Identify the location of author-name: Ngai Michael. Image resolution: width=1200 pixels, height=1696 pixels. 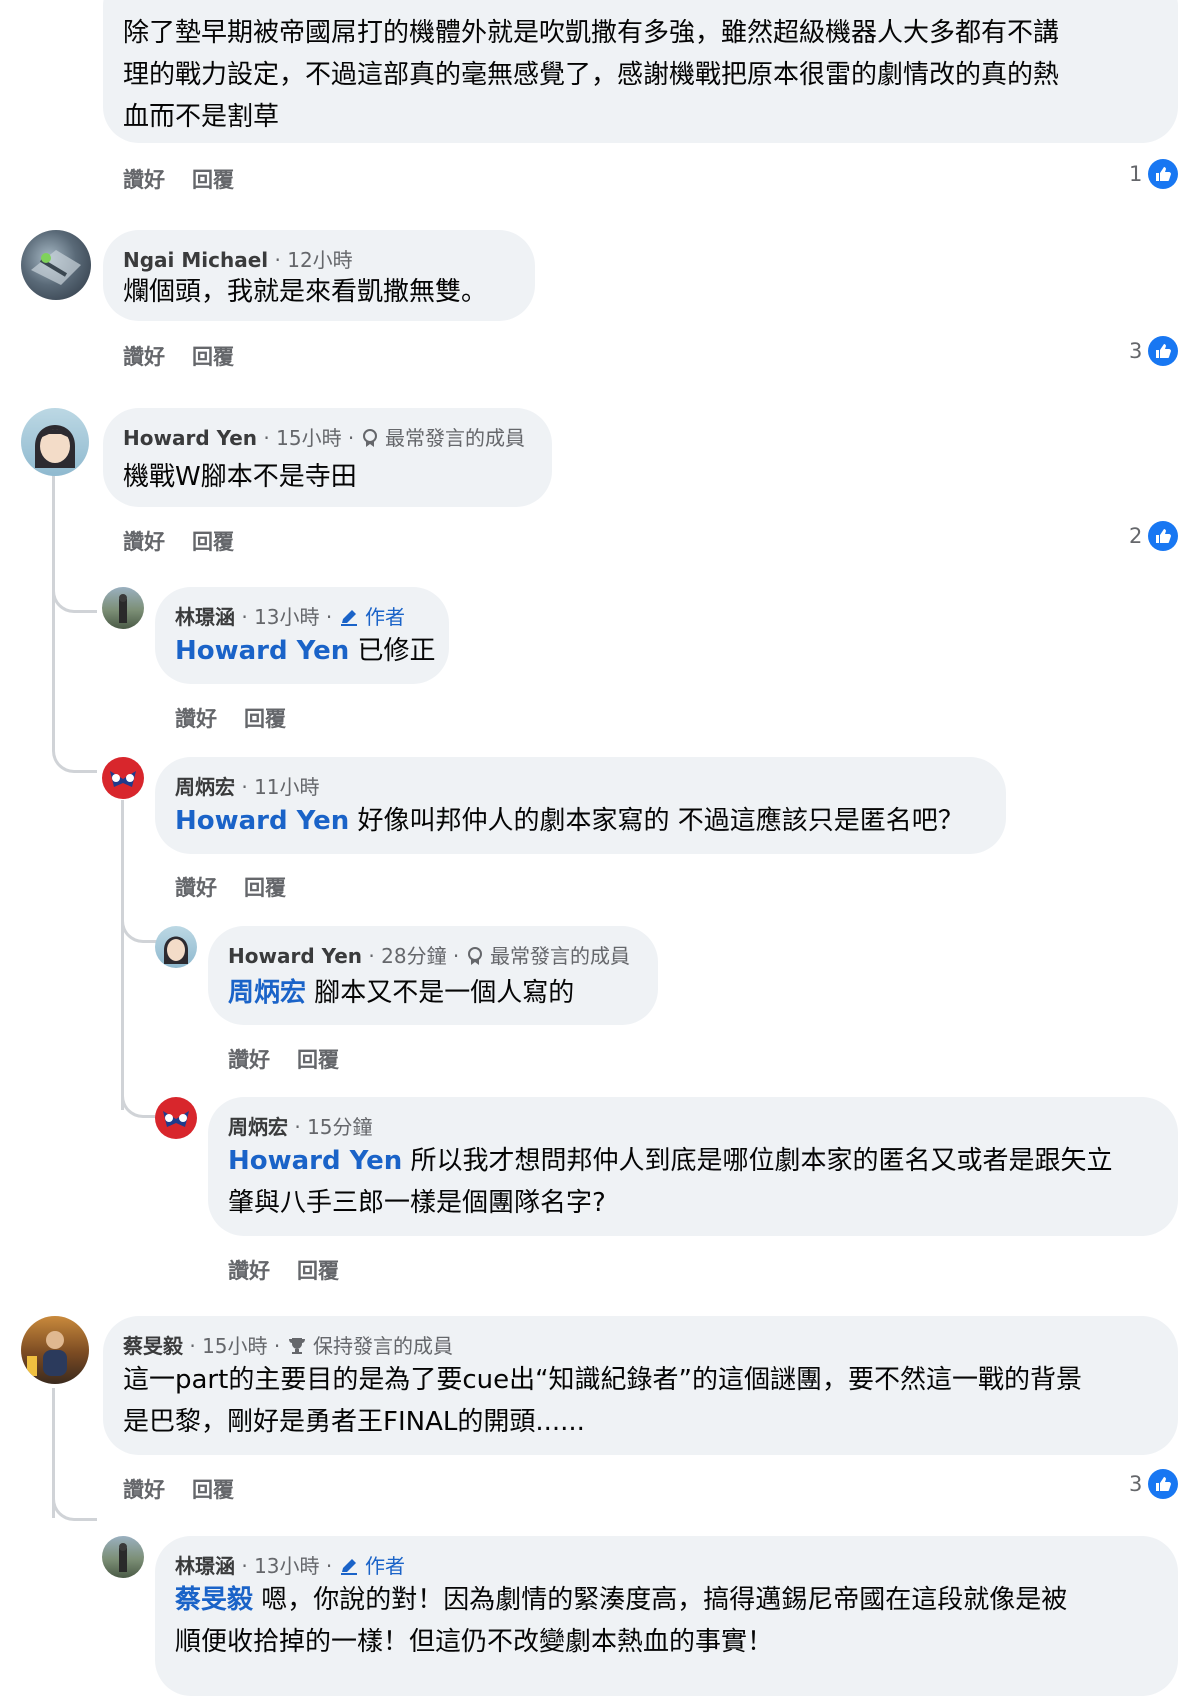
(195, 260).